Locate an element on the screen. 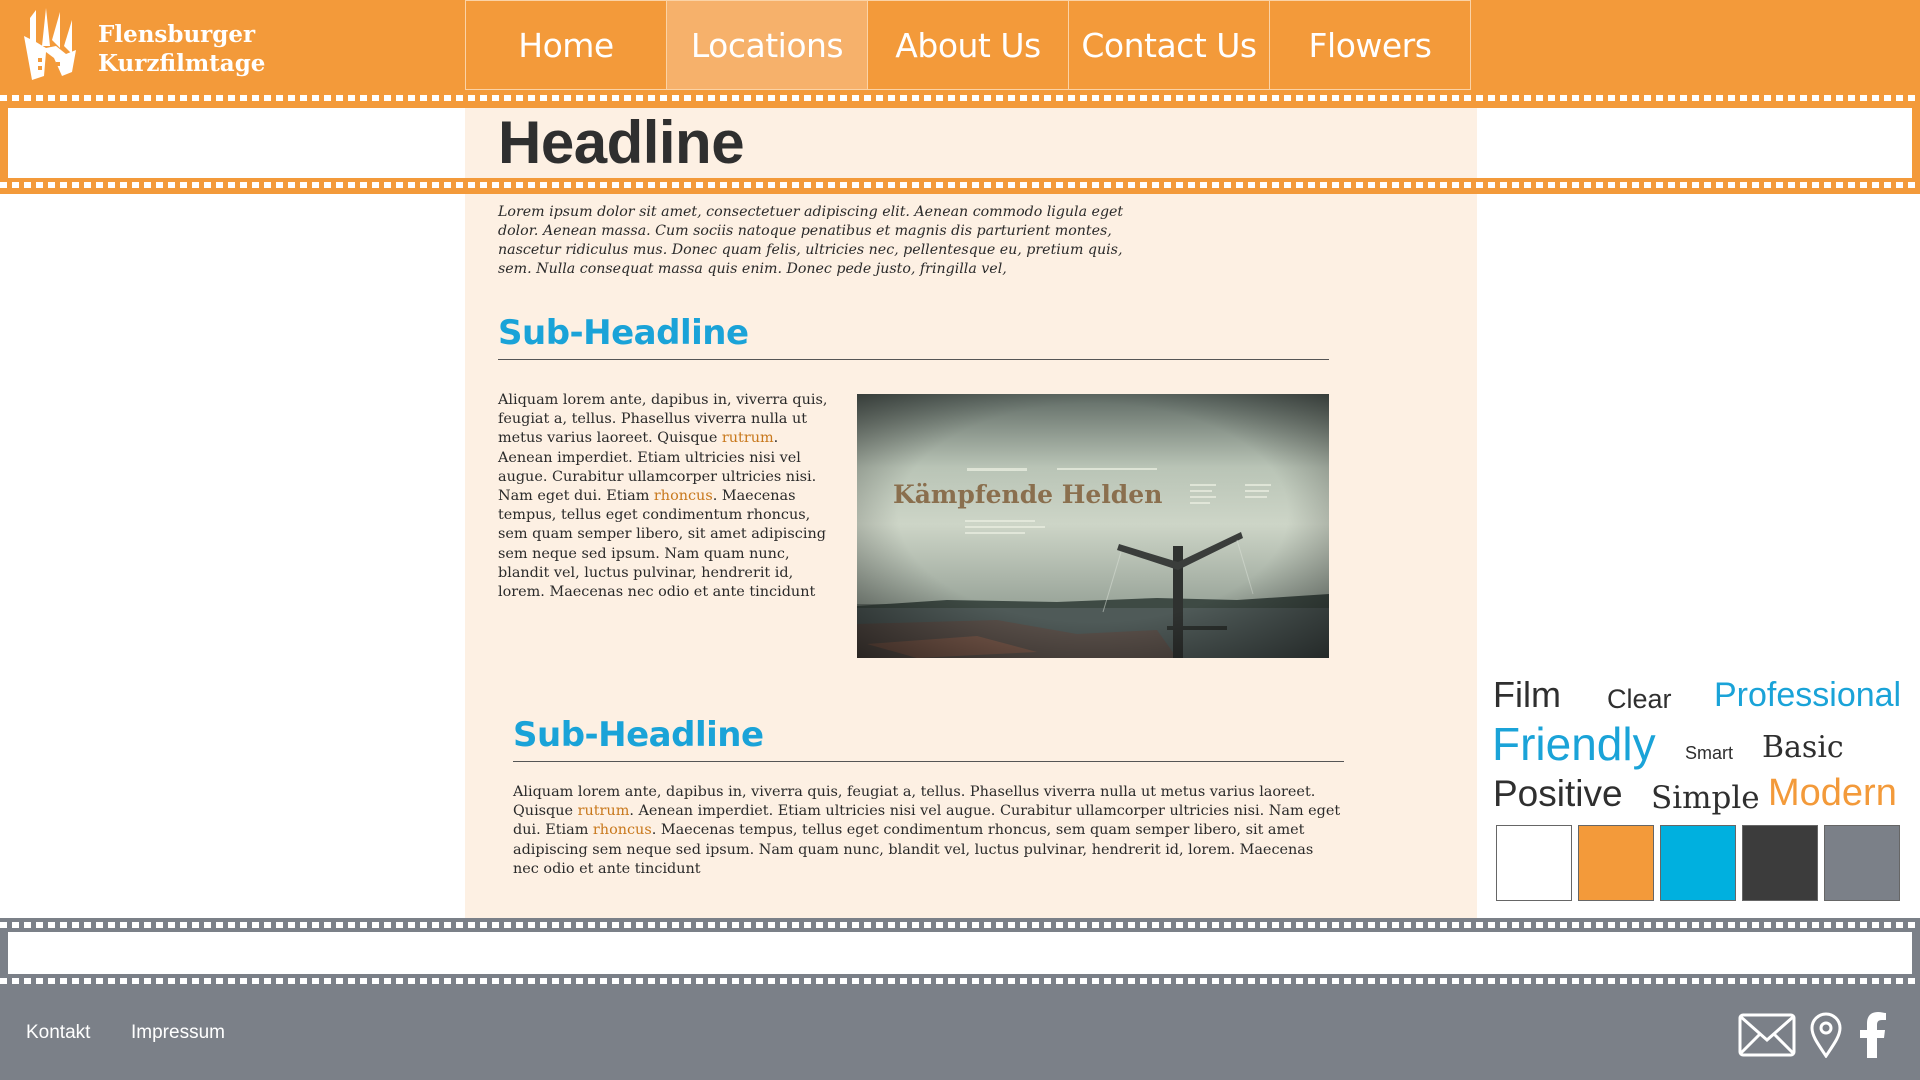  location-pin-icon is located at coordinates (1826, 1035).